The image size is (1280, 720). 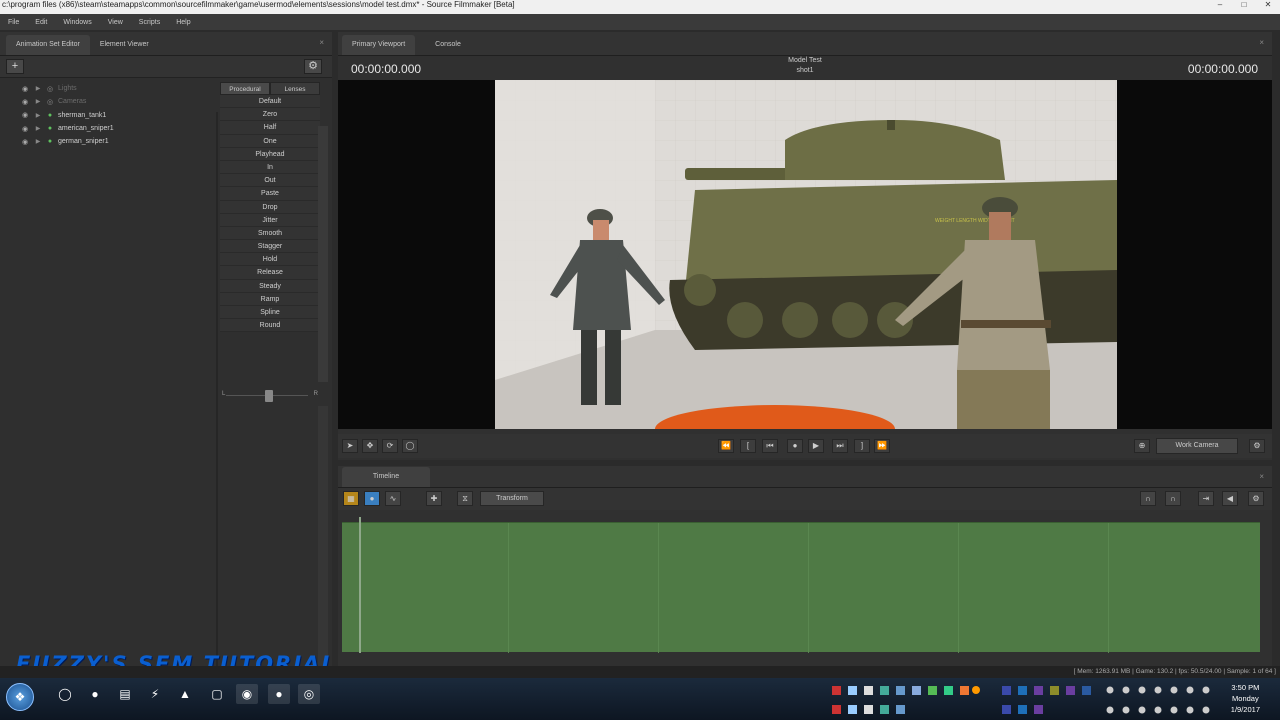 What do you see at coordinates (448, 45) in the screenshot?
I see `tab-console: Console` at bounding box center [448, 45].